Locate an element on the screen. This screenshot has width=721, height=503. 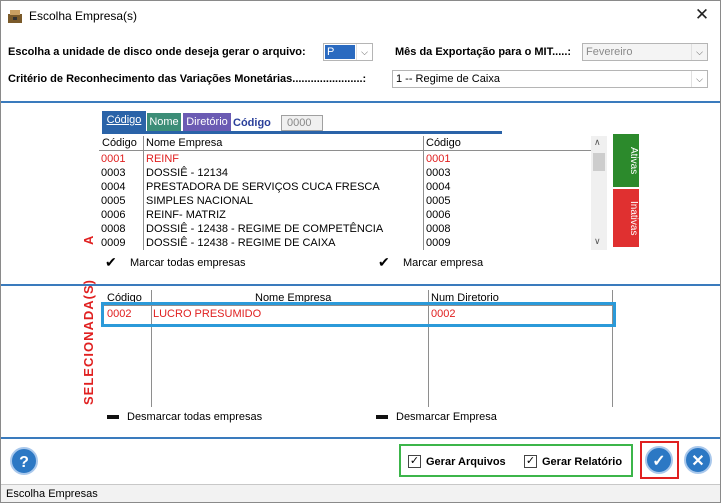
filter-field-label: Código is located at coordinates (252, 123).